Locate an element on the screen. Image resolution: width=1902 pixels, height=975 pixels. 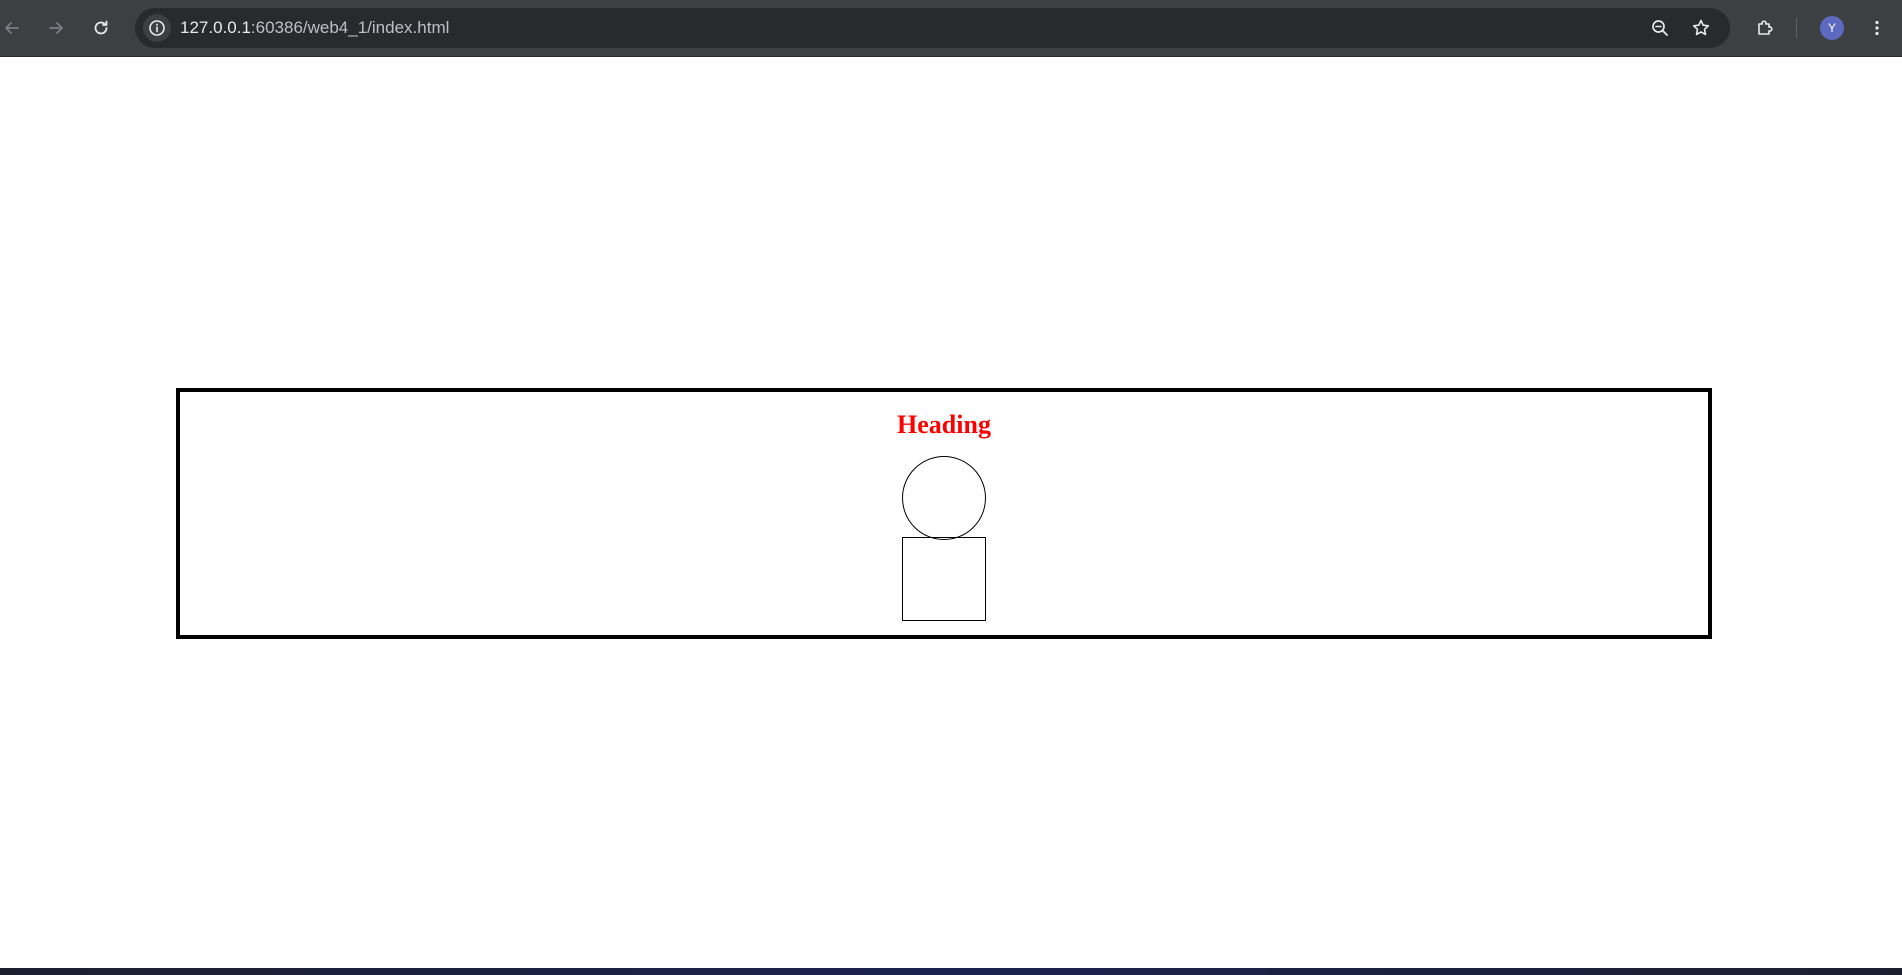
puzzle-icon is located at coordinates (1765, 27).